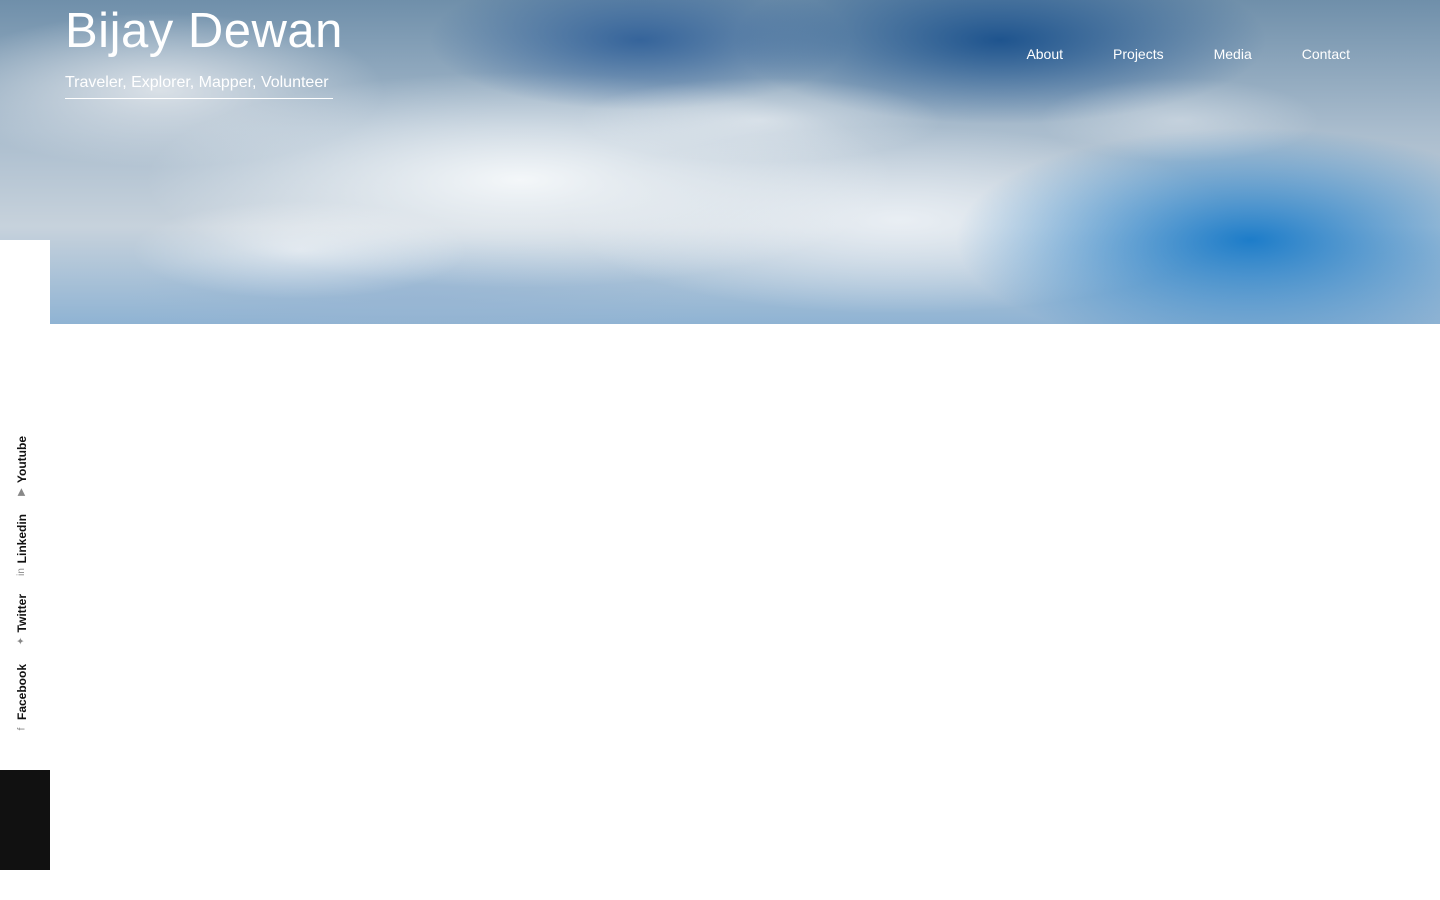  Describe the element at coordinates (1044, 54) in the screenshot. I see `nav-item-about: About` at that location.